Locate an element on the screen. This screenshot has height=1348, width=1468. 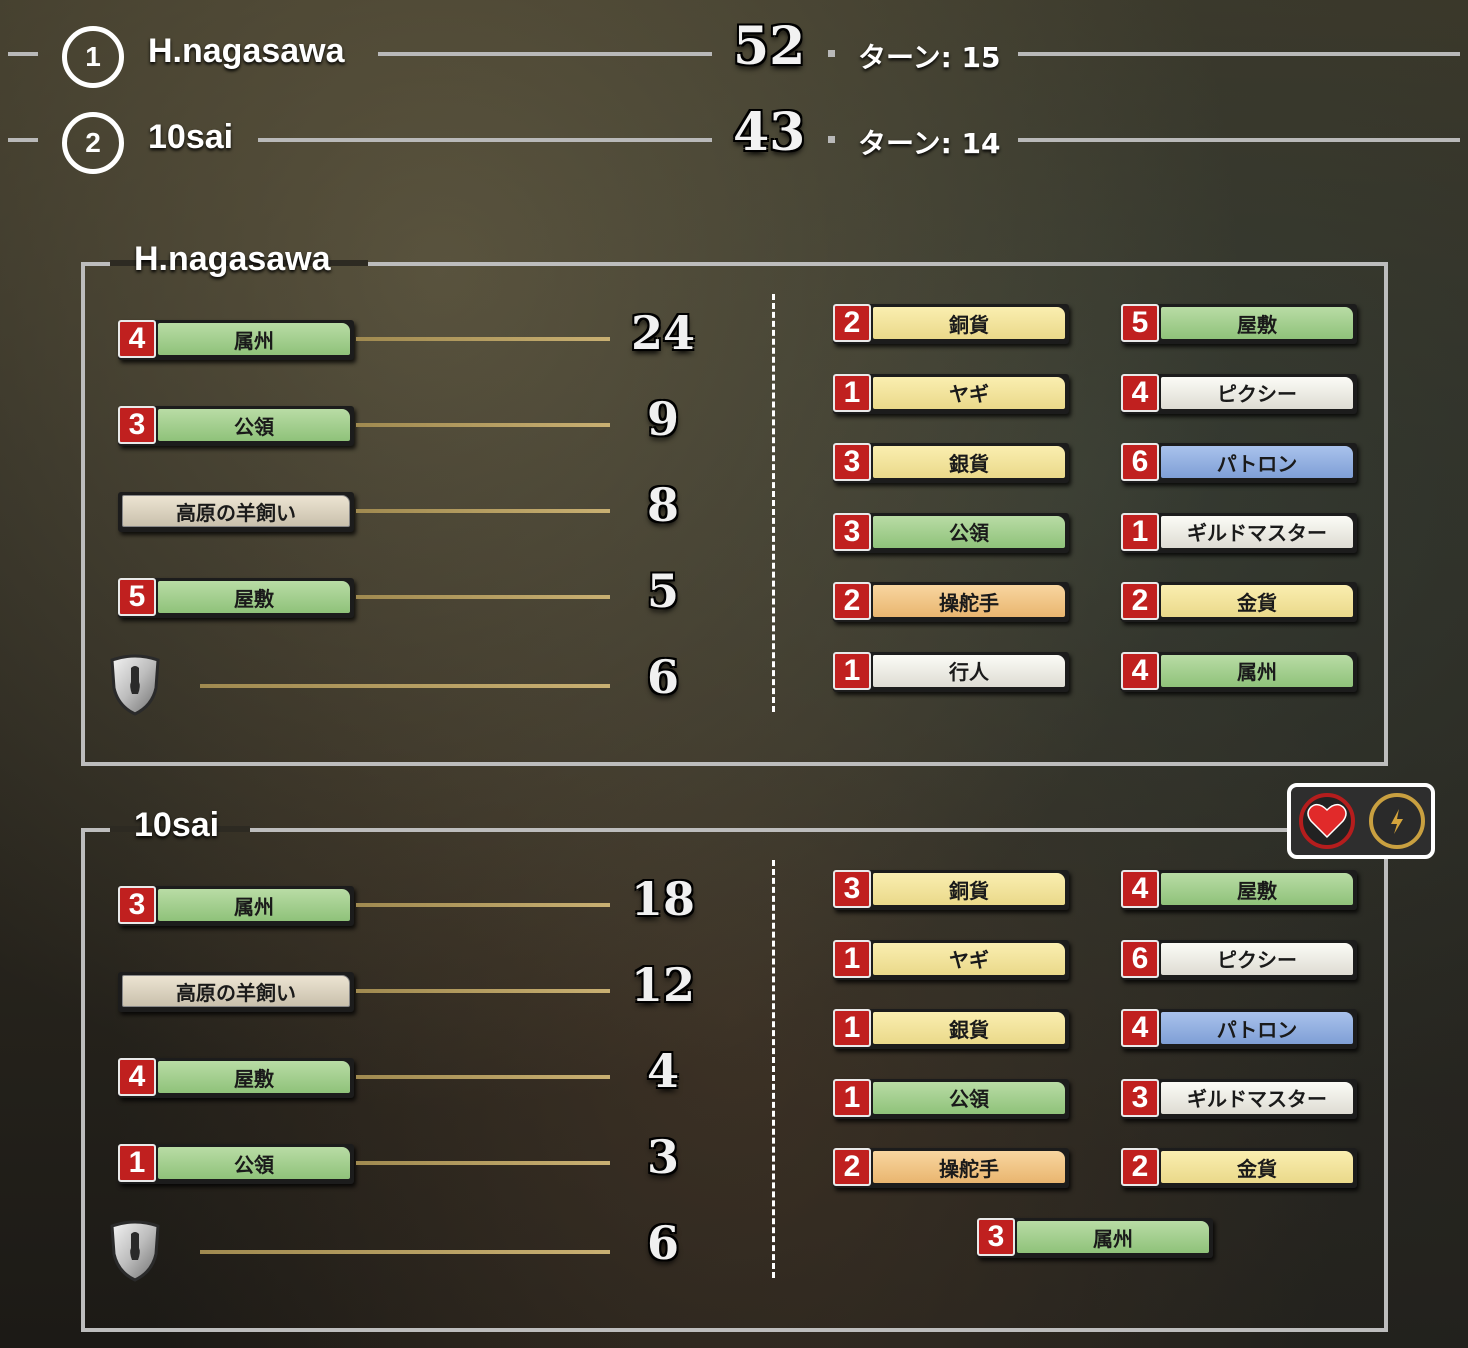
turn-count: ターン: 15 is located at coordinates (929, 57).